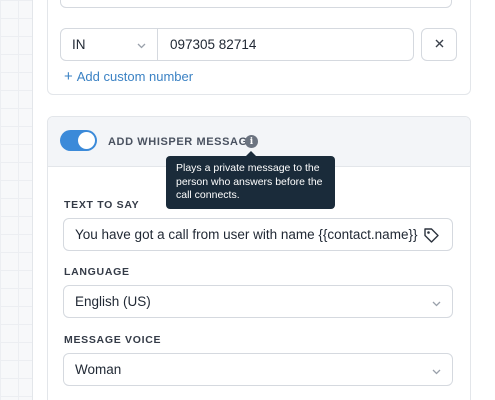 The image size is (495, 400). Describe the element at coordinates (256, 4) in the screenshot. I see `previous-input-field` at that location.